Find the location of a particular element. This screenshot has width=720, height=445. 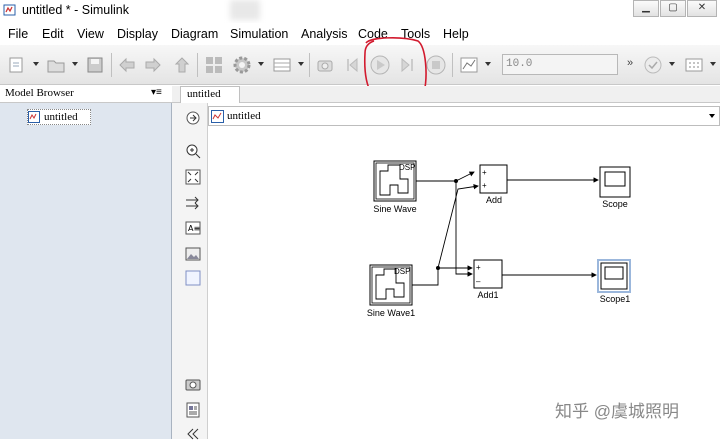

explorer-toggle-icon is located at coordinates (193, 118).